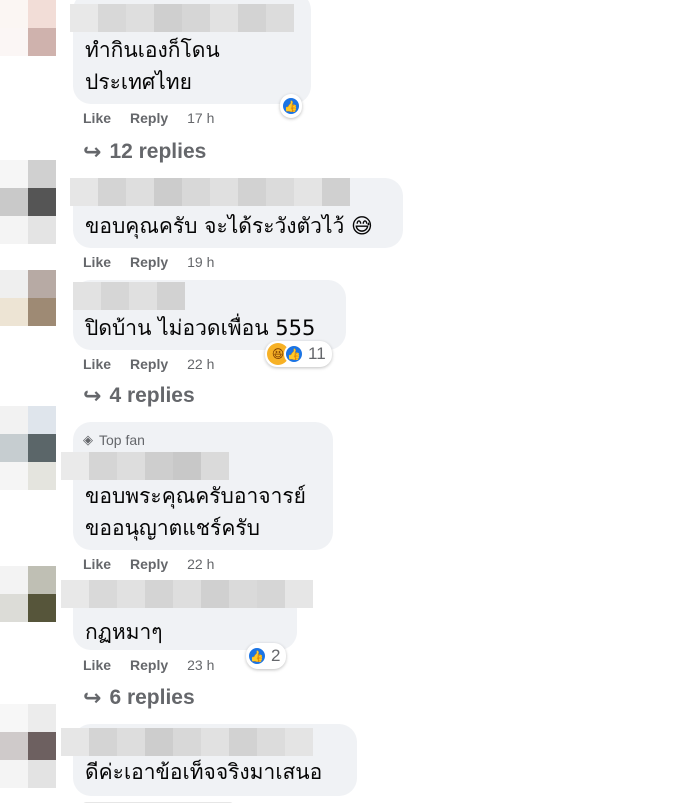 The width and height of the screenshot is (700, 803). What do you see at coordinates (317, 353) in the screenshot?
I see `reaction-count: 11` at bounding box center [317, 353].